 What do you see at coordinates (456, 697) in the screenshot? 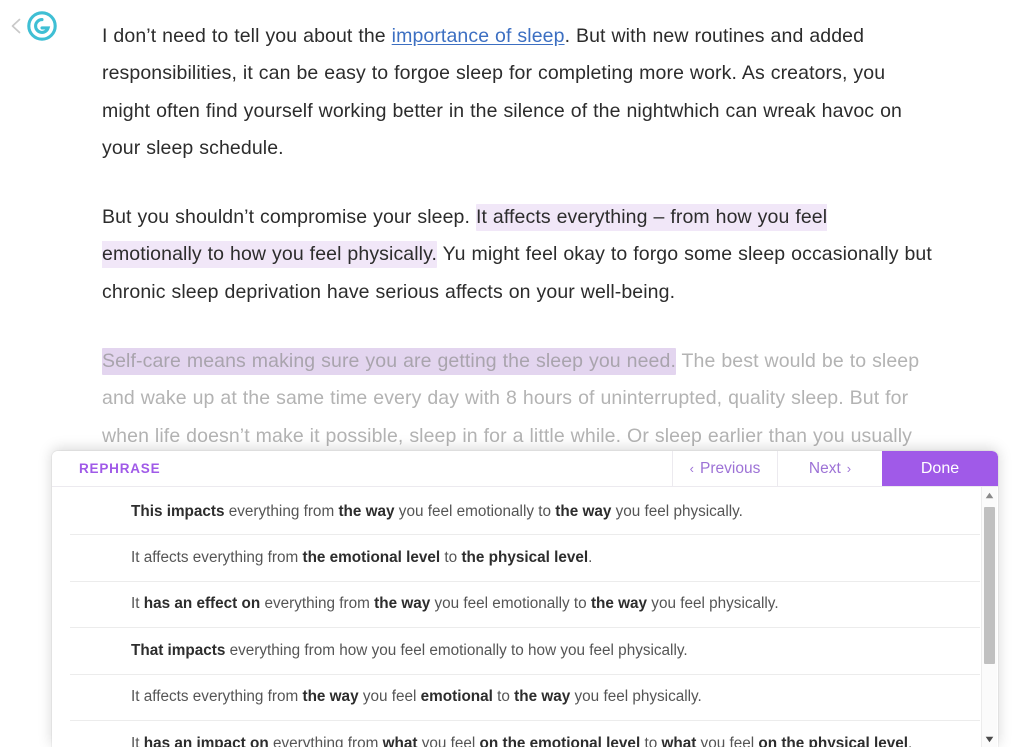
I see `suggestion-emphasis: emotional` at bounding box center [456, 697].